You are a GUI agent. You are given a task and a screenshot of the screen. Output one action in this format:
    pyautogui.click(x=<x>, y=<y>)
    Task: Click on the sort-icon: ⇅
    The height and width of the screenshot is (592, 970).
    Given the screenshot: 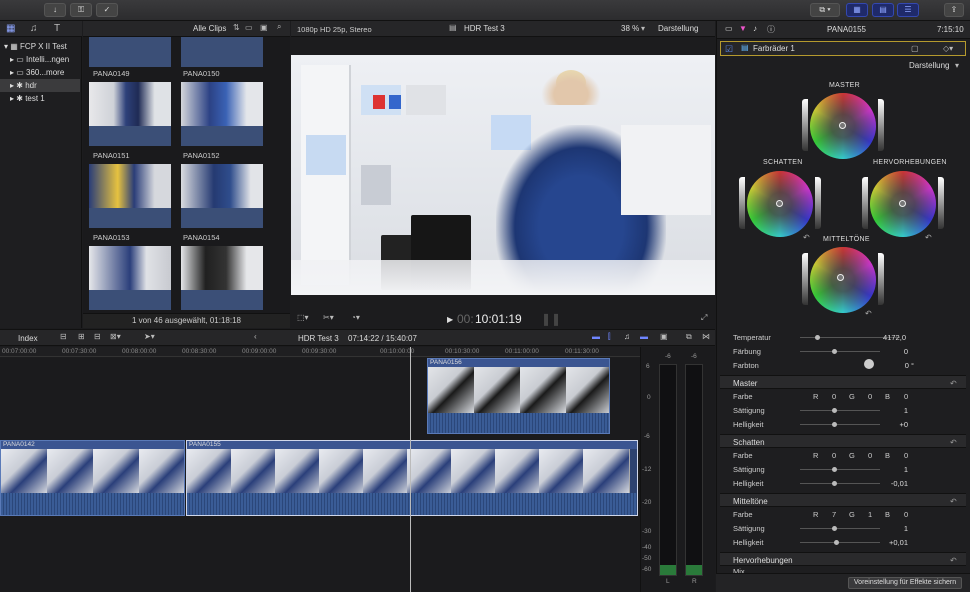 What is the action you would take?
    pyautogui.click(x=236, y=27)
    